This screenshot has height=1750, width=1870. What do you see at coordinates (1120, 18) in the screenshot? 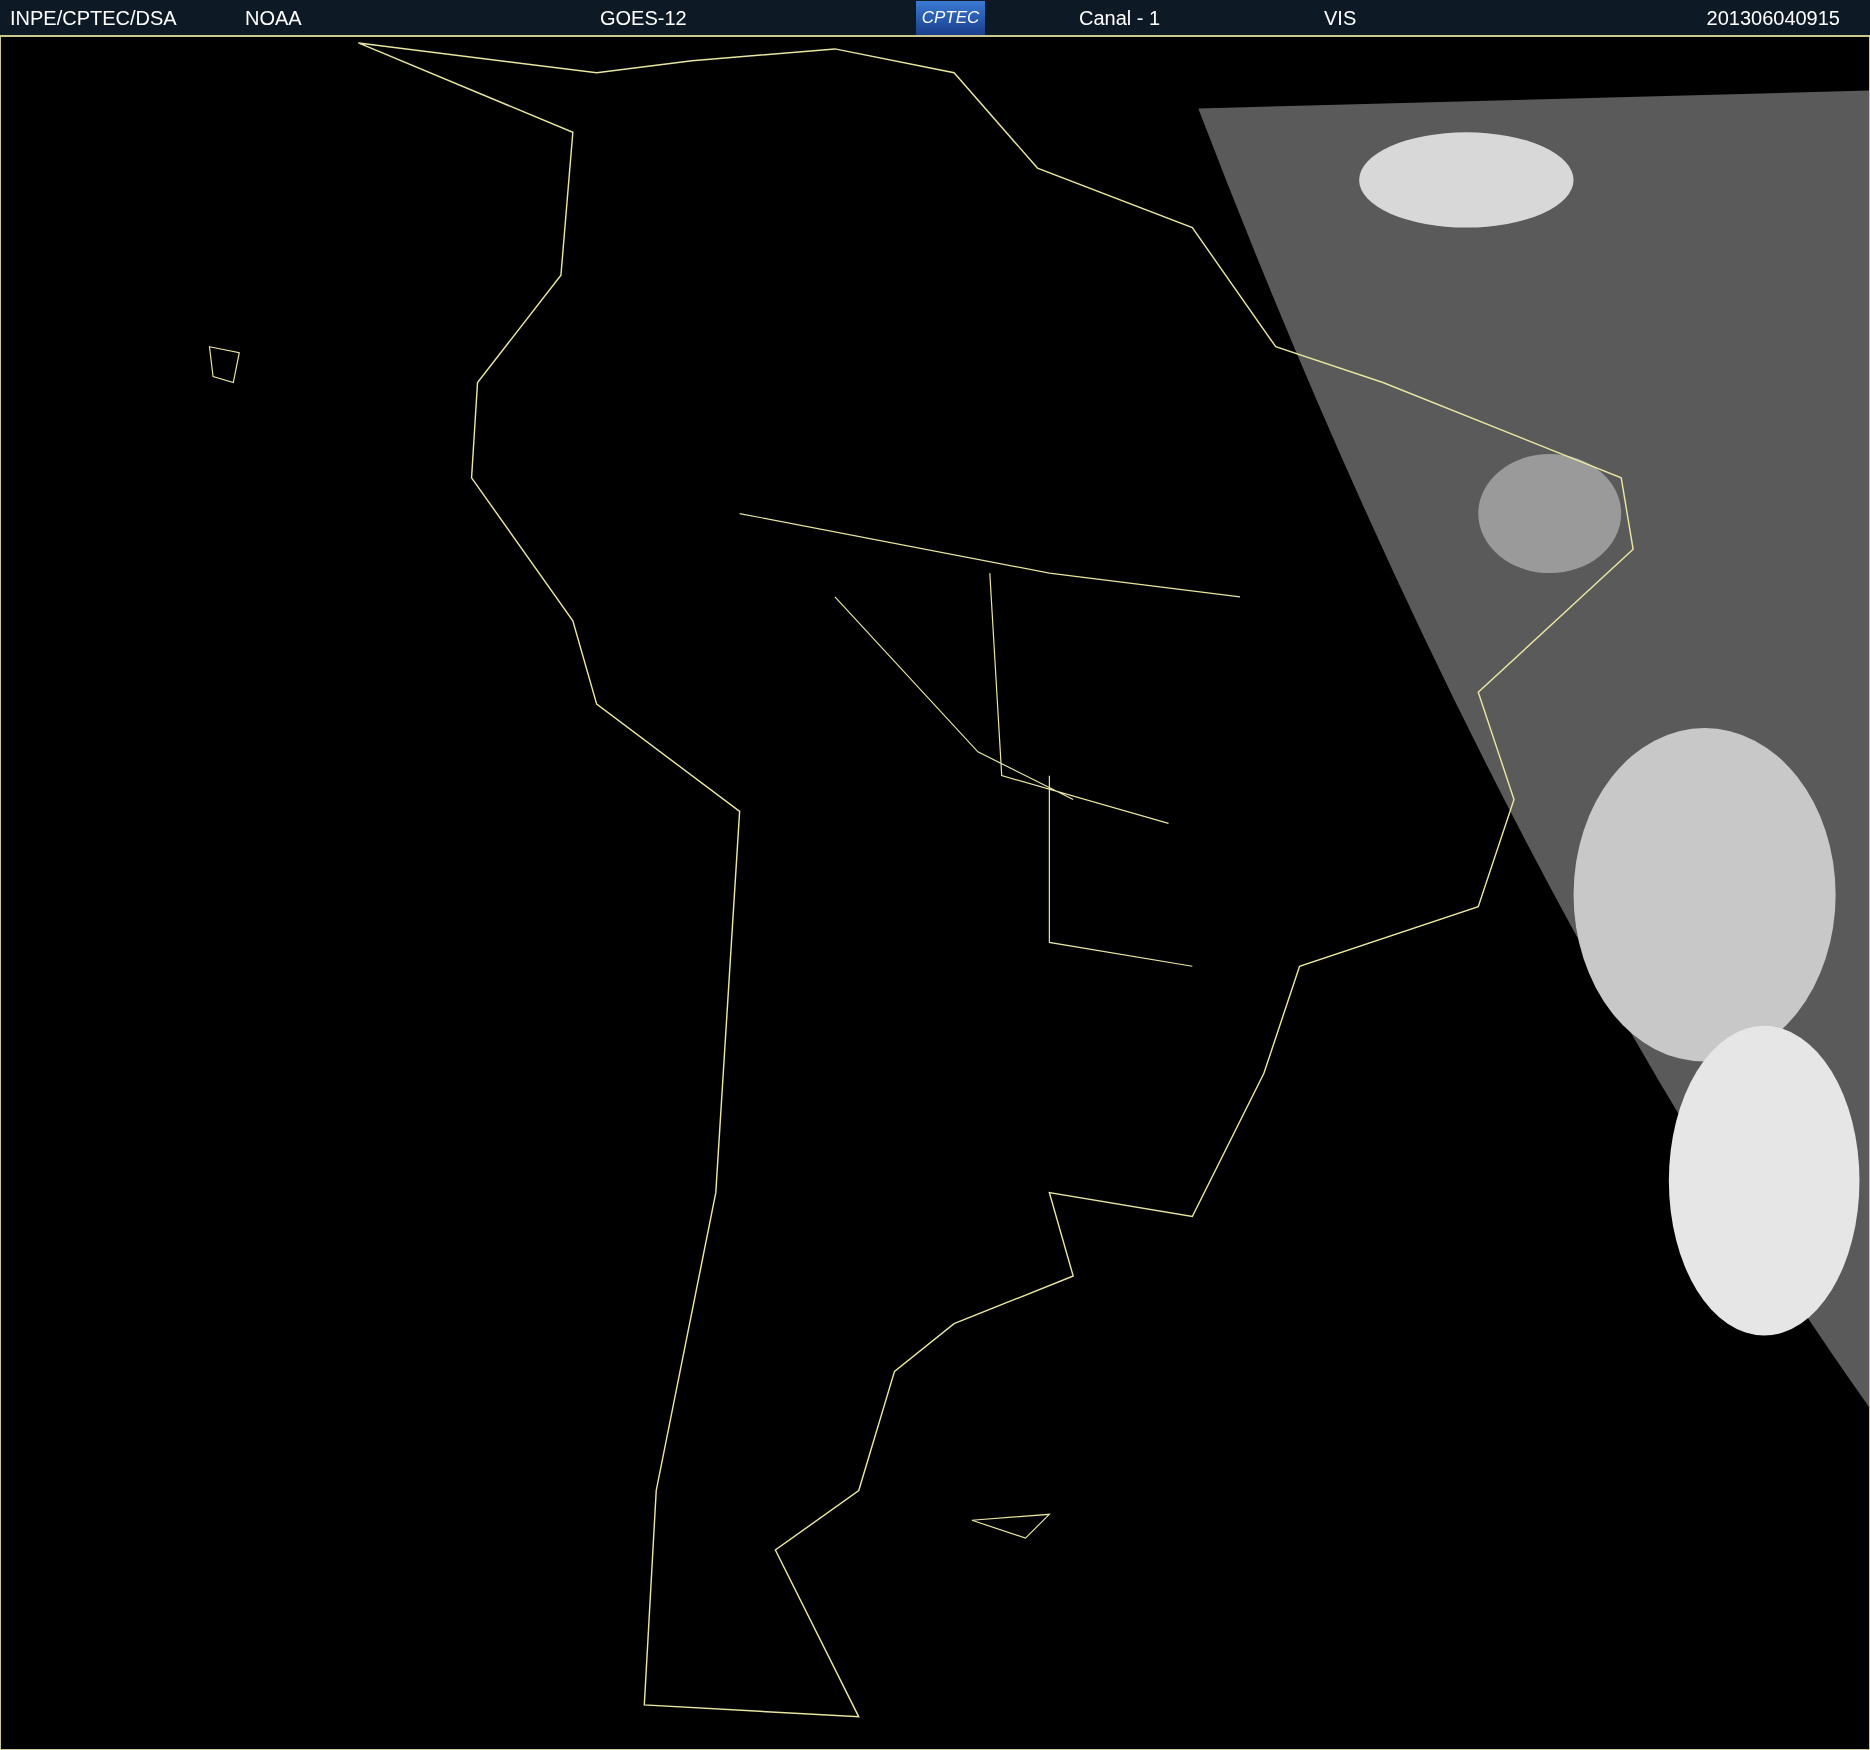
I see `channel-label: Canal - 1` at bounding box center [1120, 18].